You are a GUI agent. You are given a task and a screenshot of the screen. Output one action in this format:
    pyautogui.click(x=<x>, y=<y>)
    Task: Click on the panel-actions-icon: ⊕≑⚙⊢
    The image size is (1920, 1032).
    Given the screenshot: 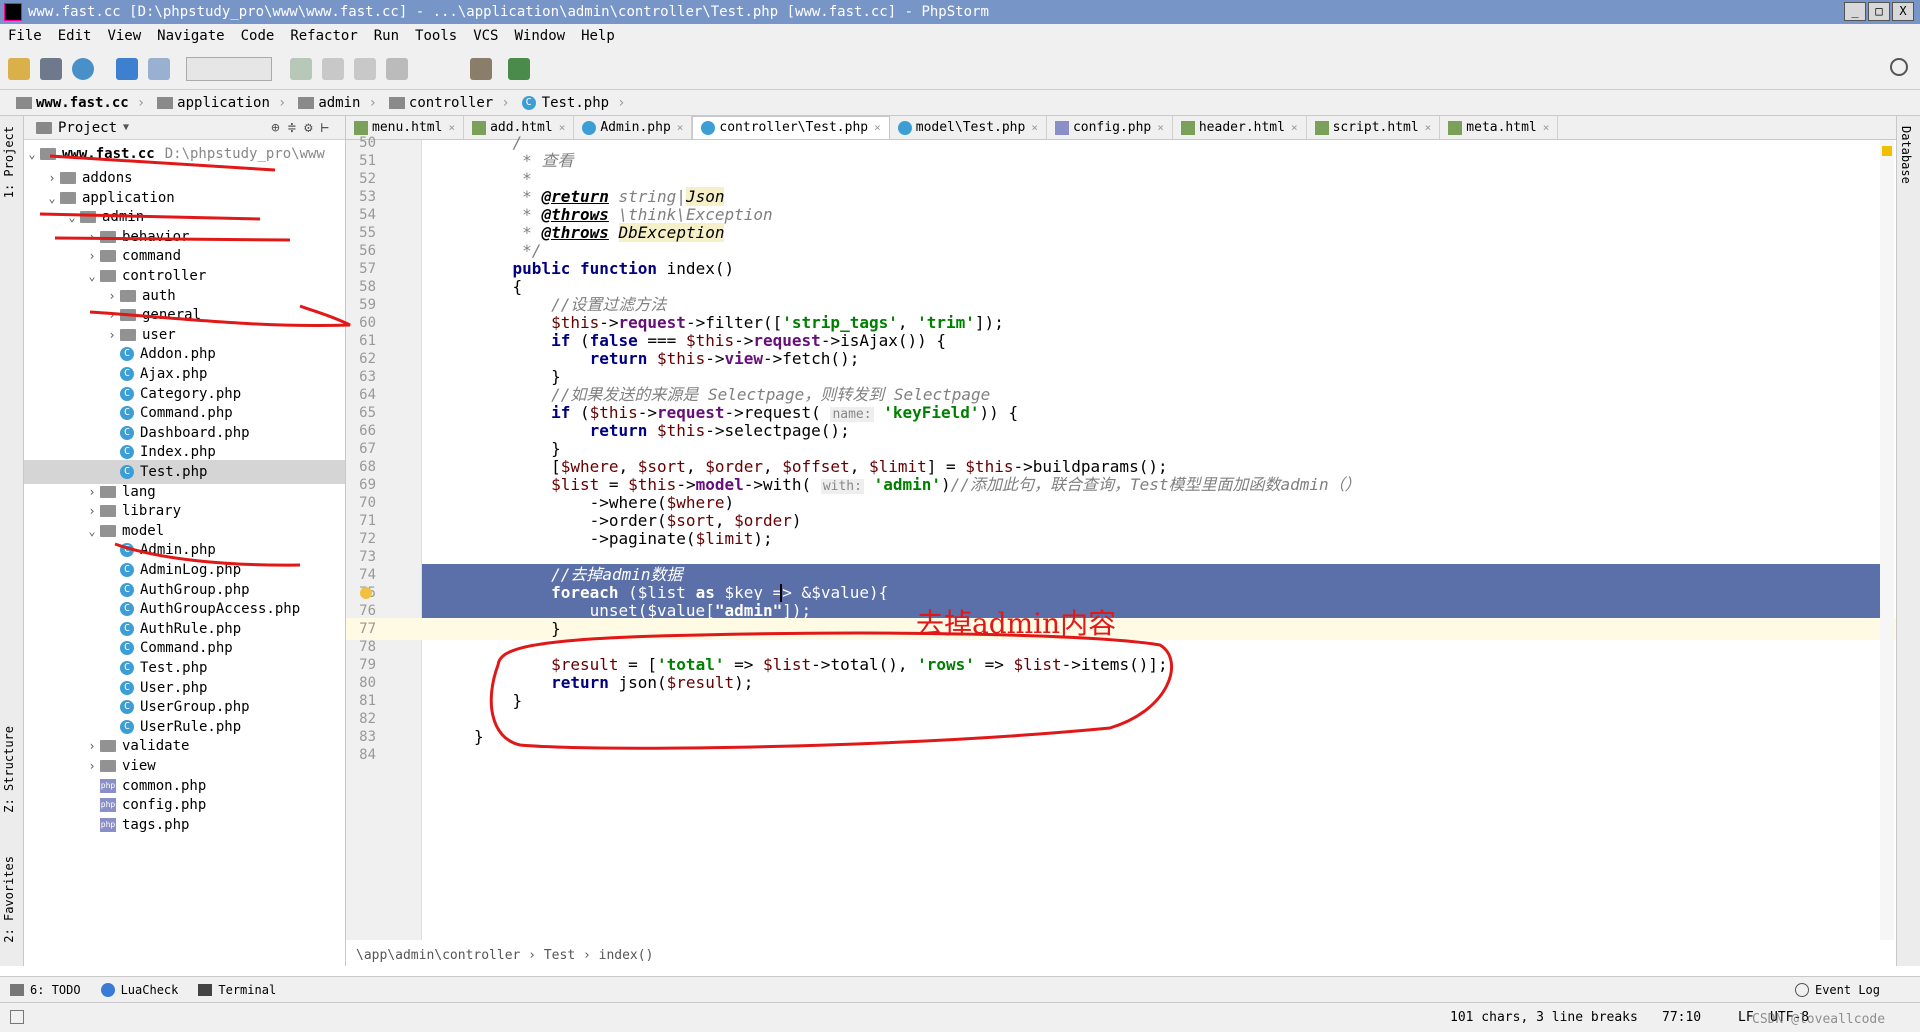 What is the action you would take?
    pyautogui.click(x=304, y=128)
    